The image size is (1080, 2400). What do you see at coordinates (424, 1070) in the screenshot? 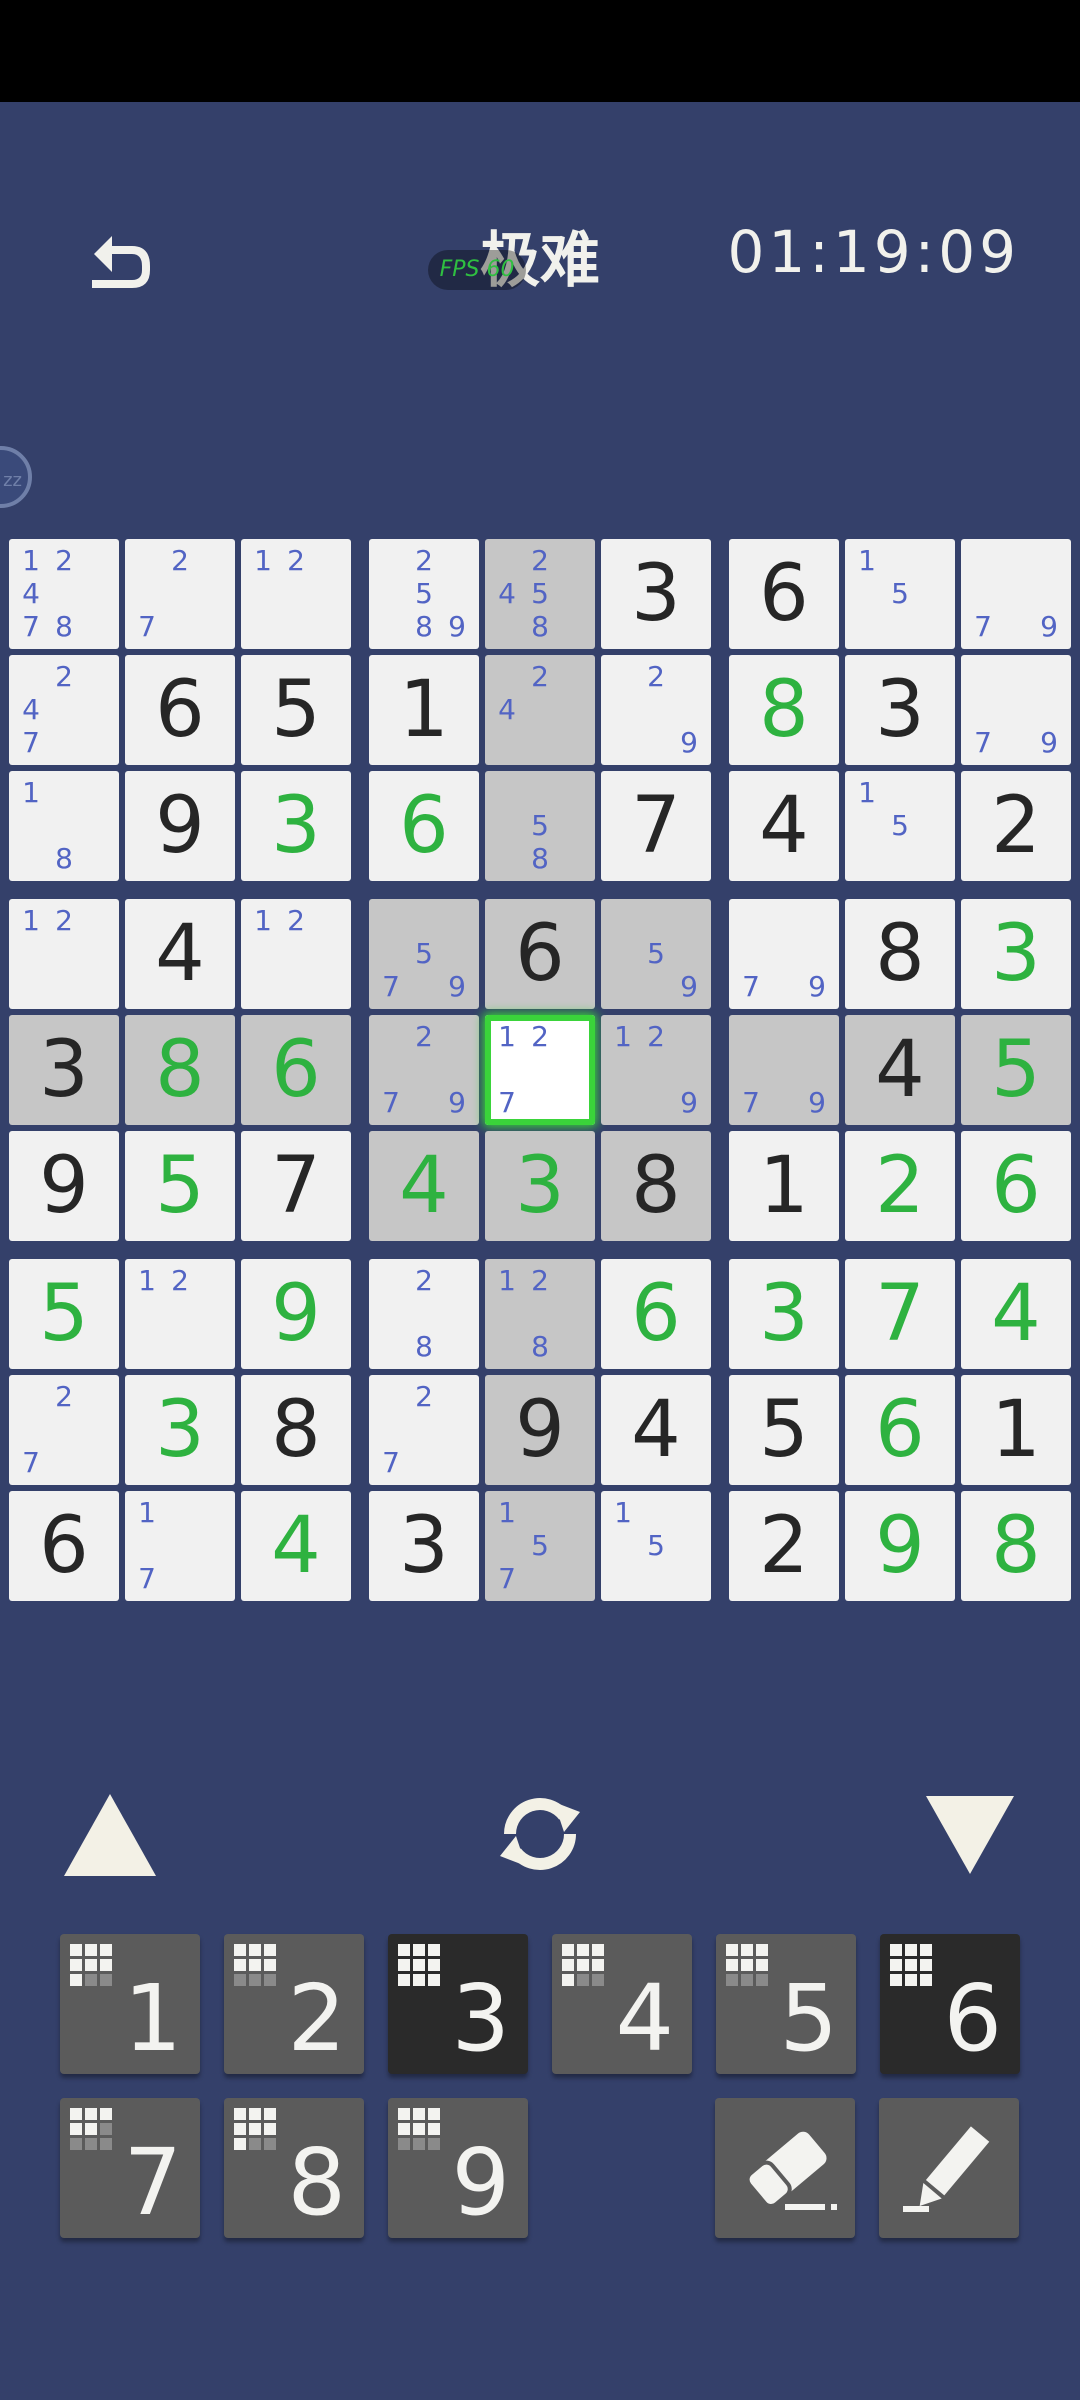
I see `board-cell: 27 9` at bounding box center [424, 1070].